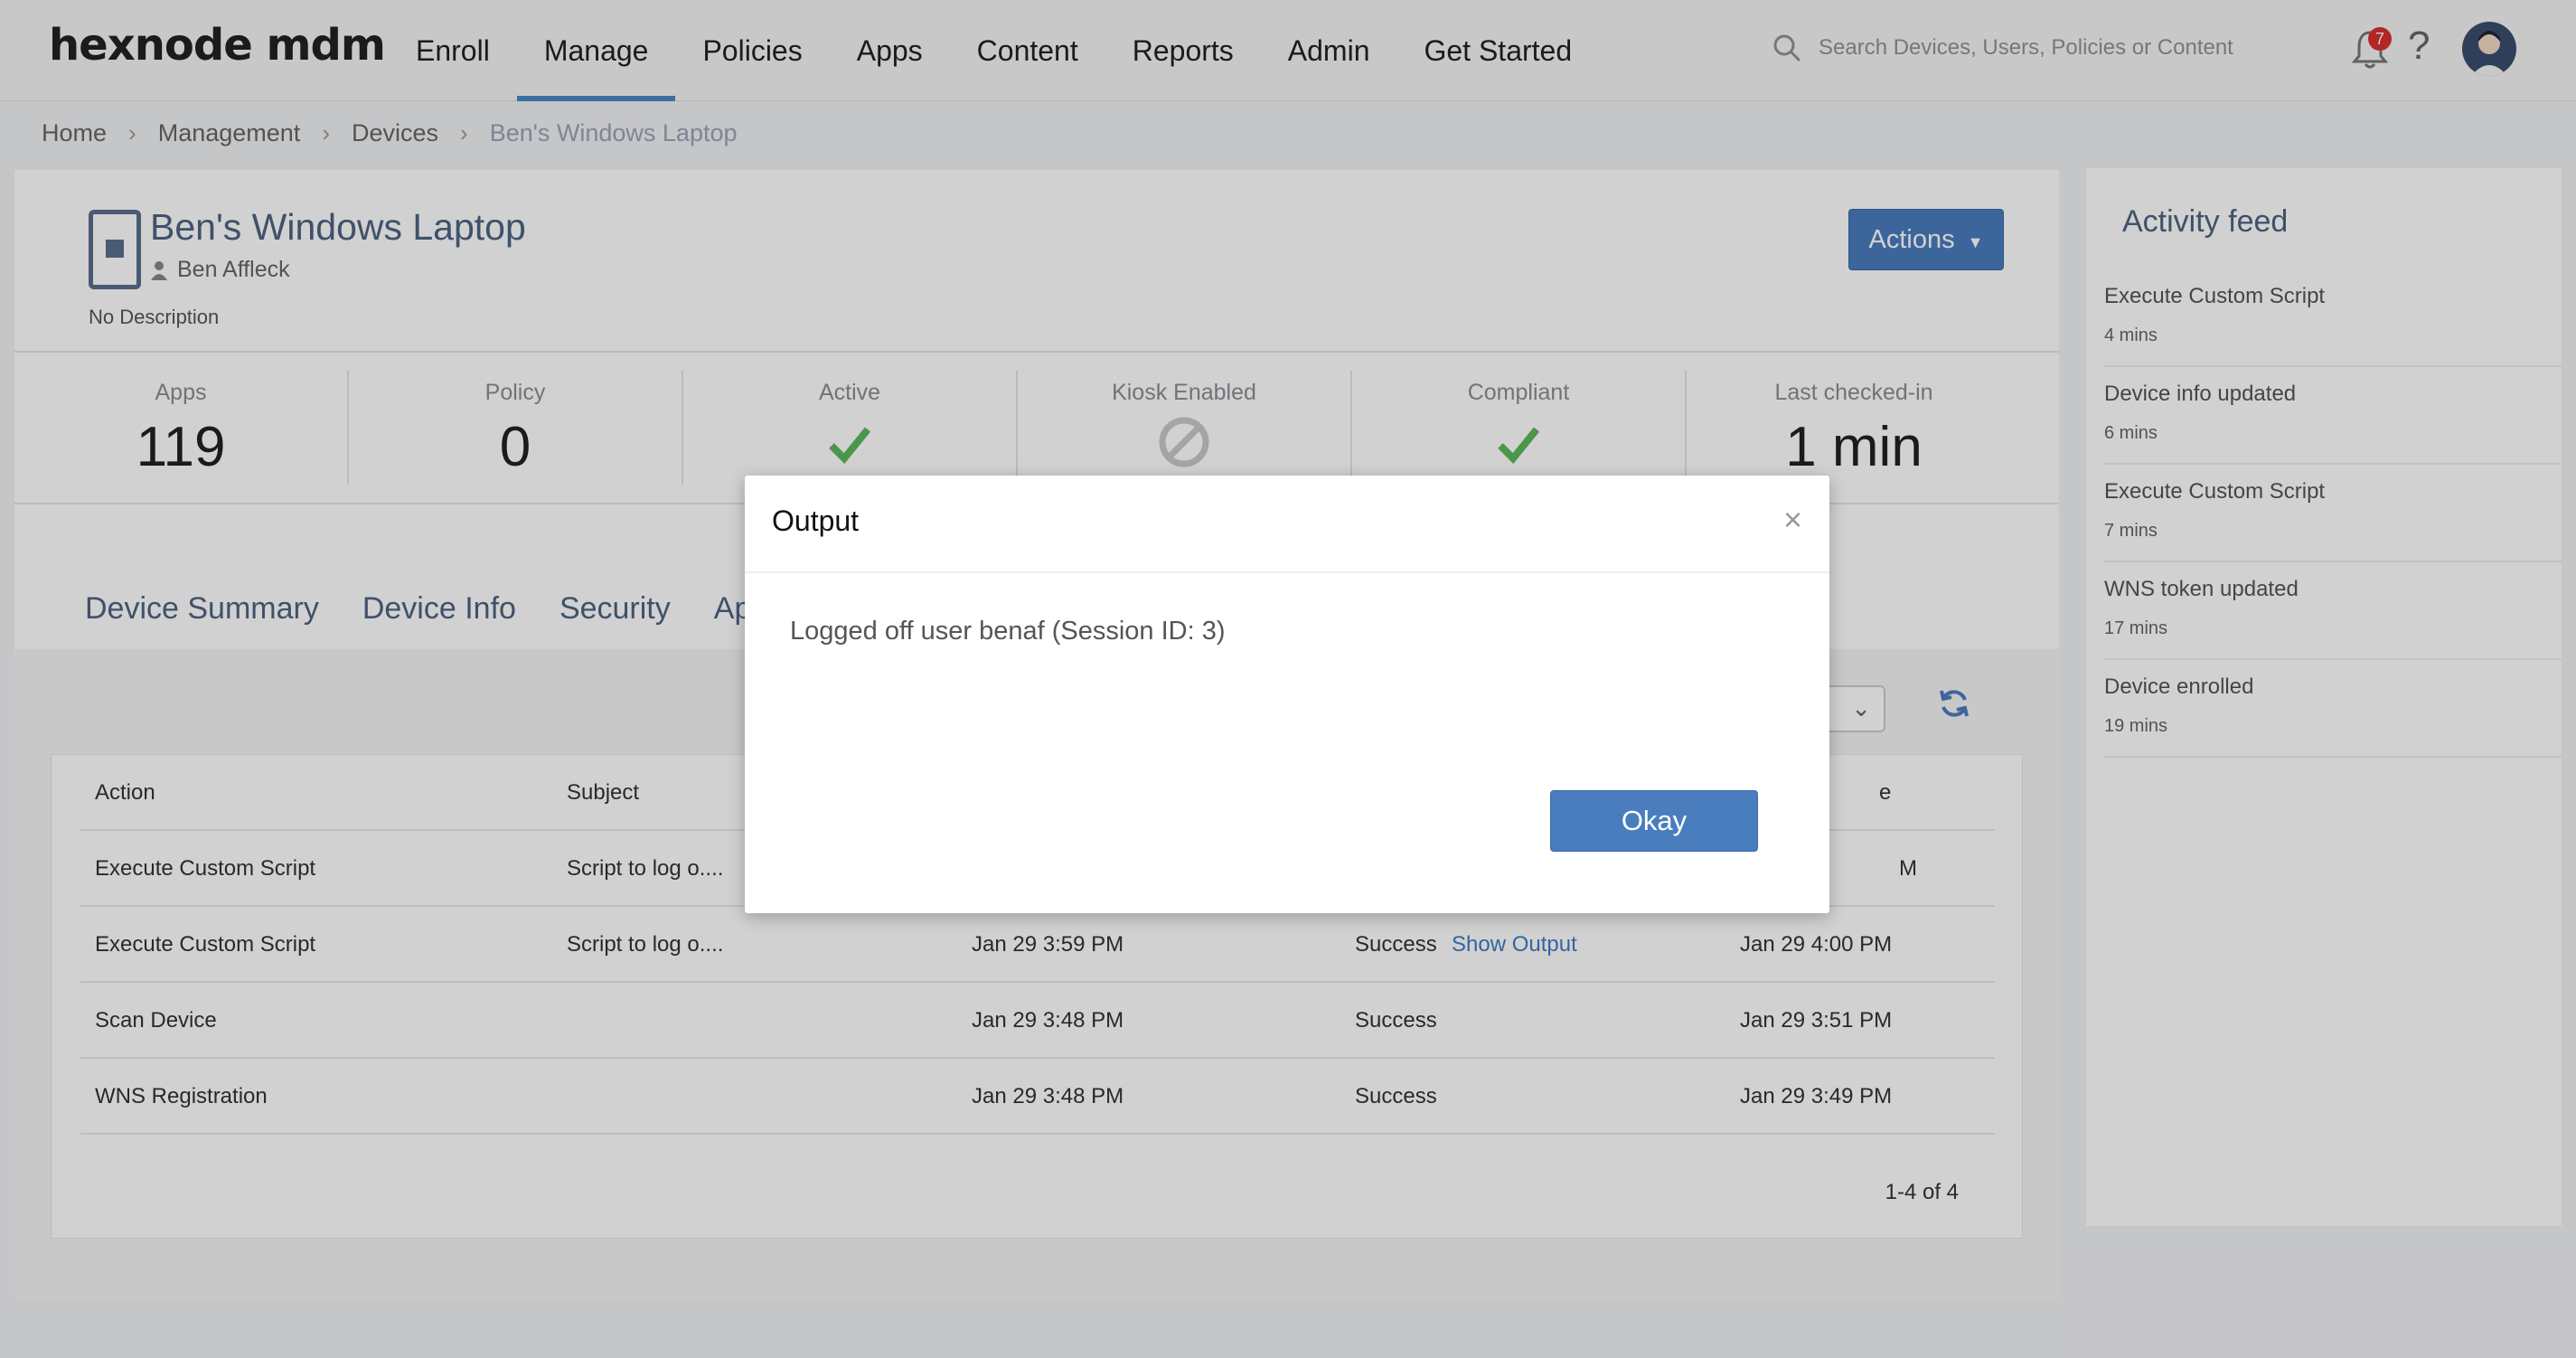 This screenshot has width=2576, height=1358. I want to click on modal-title: Output, so click(816, 521).